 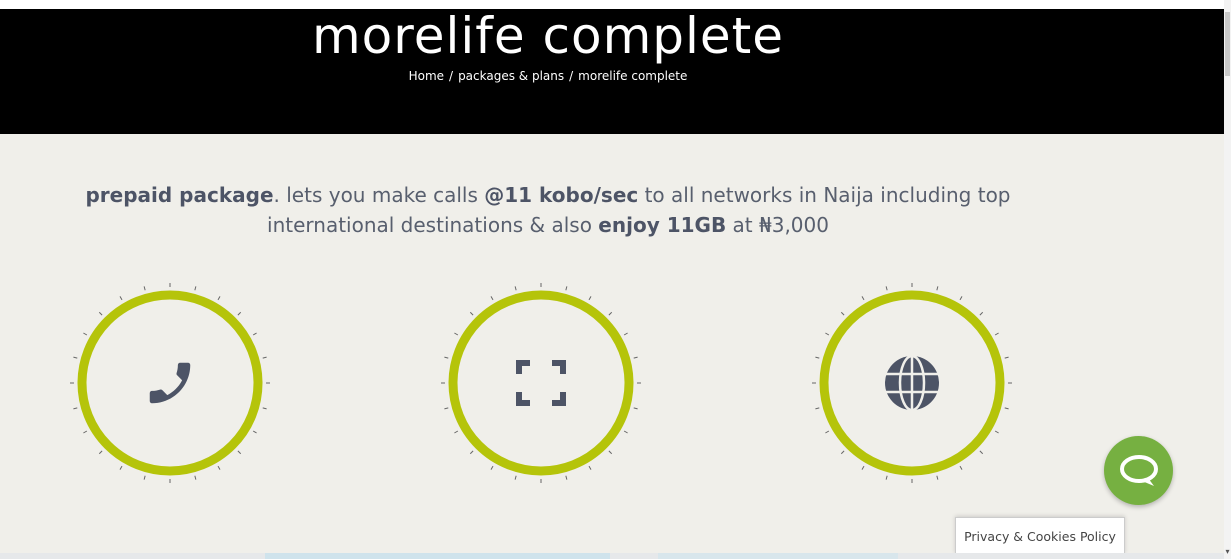 I want to click on live-chat-button, so click(x=1138, y=470).